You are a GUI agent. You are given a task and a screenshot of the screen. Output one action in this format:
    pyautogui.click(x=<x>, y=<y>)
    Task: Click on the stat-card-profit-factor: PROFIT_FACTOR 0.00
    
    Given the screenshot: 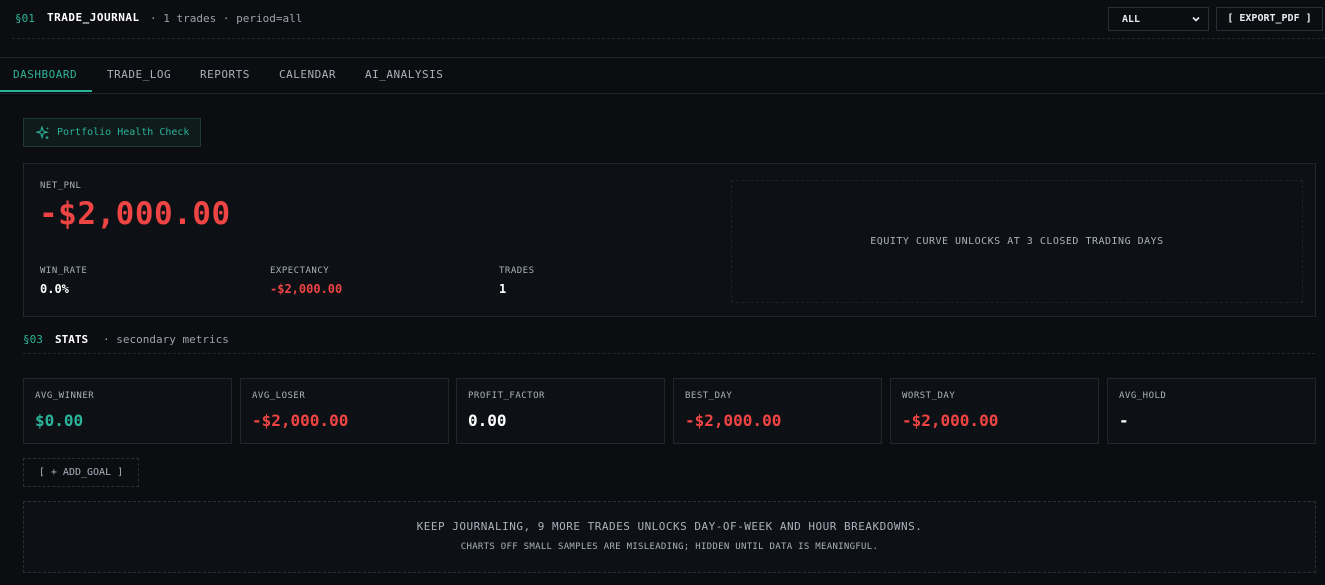 What is the action you would take?
    pyautogui.click(x=560, y=411)
    